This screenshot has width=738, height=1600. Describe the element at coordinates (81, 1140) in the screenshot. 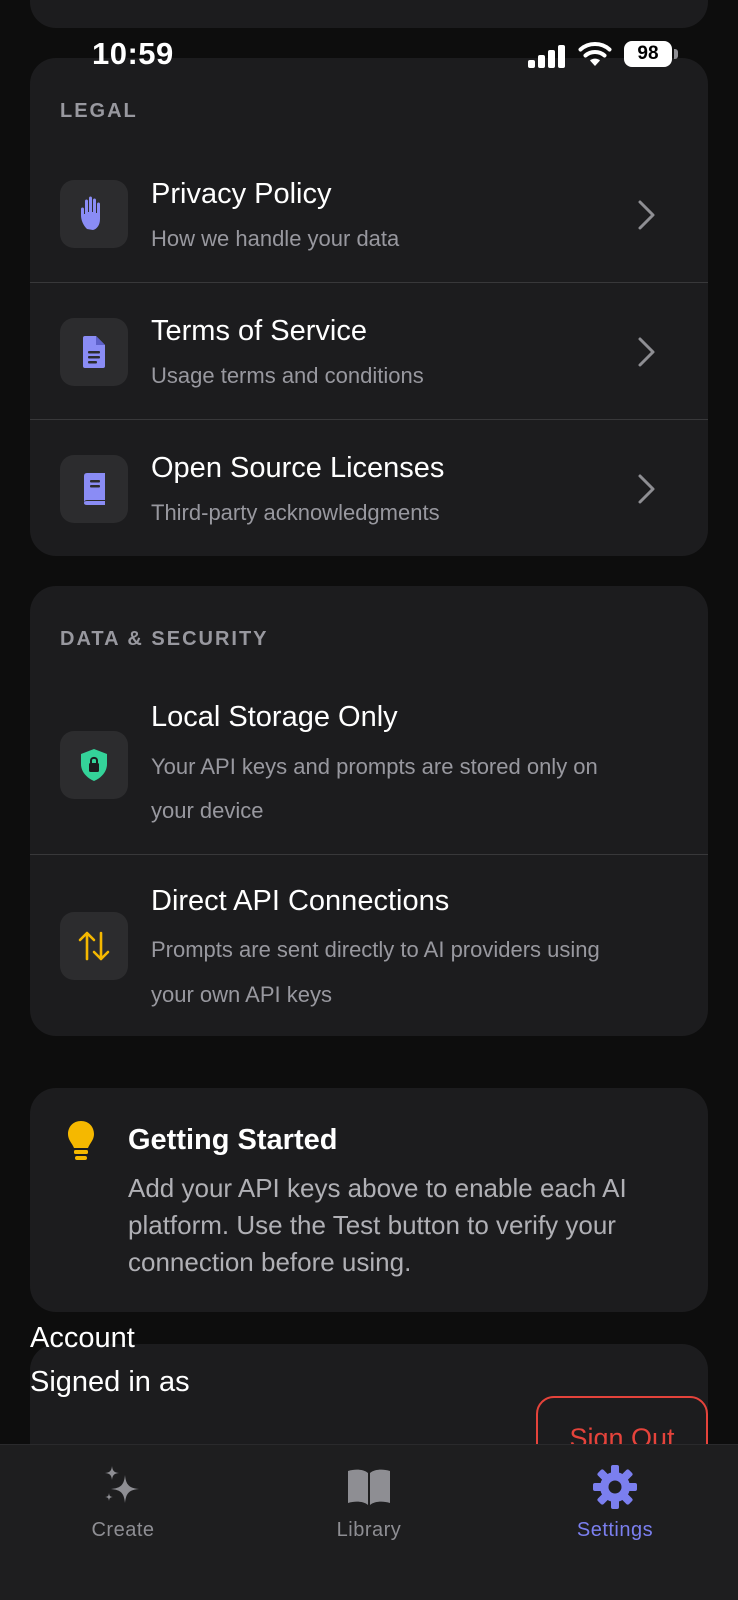

I see `lightbulb-icon` at that location.